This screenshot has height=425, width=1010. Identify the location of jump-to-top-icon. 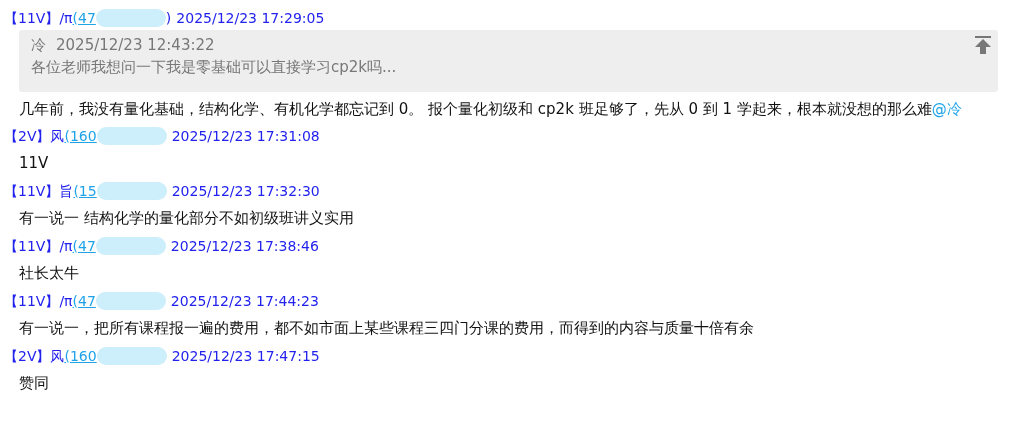
(983, 45).